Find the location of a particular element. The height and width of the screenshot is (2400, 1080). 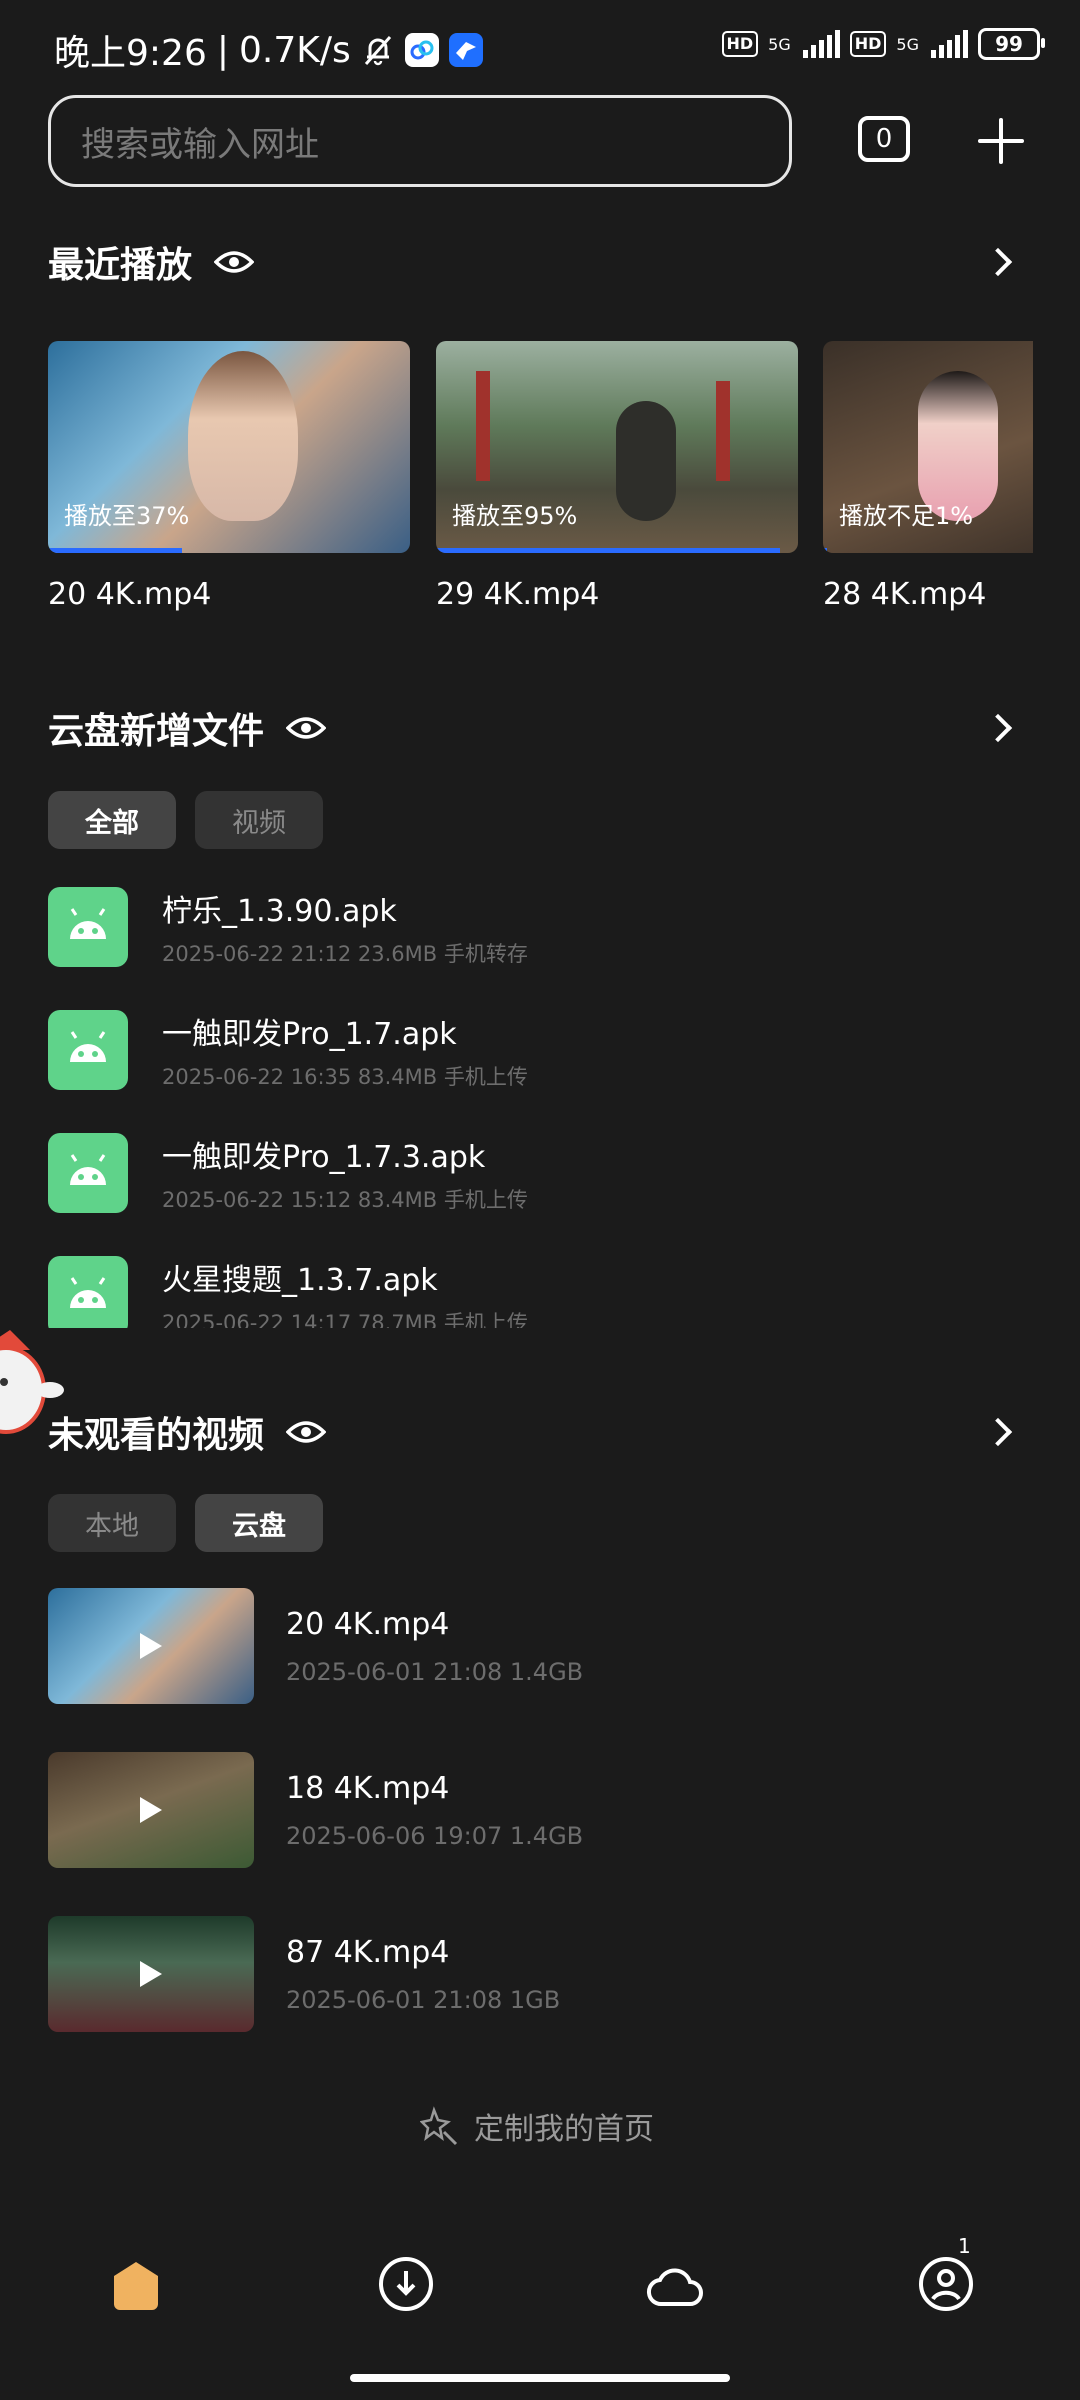

file-meta: 2025-06-22 21:12 23.6MB 手机转存 is located at coordinates (345, 954).